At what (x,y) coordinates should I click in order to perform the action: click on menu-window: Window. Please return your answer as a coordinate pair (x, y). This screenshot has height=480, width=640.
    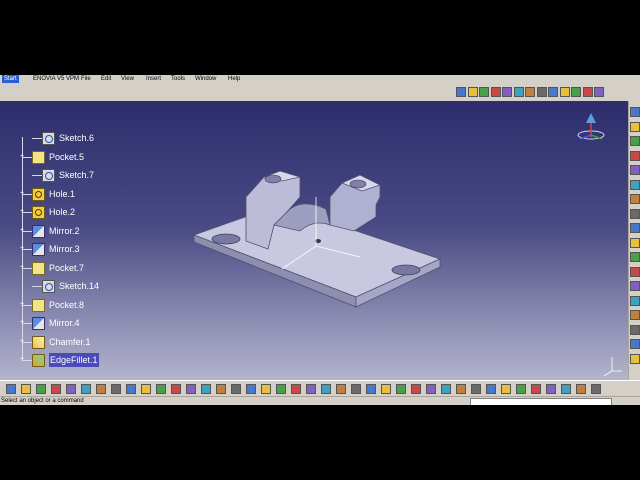
    Looking at the image, I should click on (205, 79).